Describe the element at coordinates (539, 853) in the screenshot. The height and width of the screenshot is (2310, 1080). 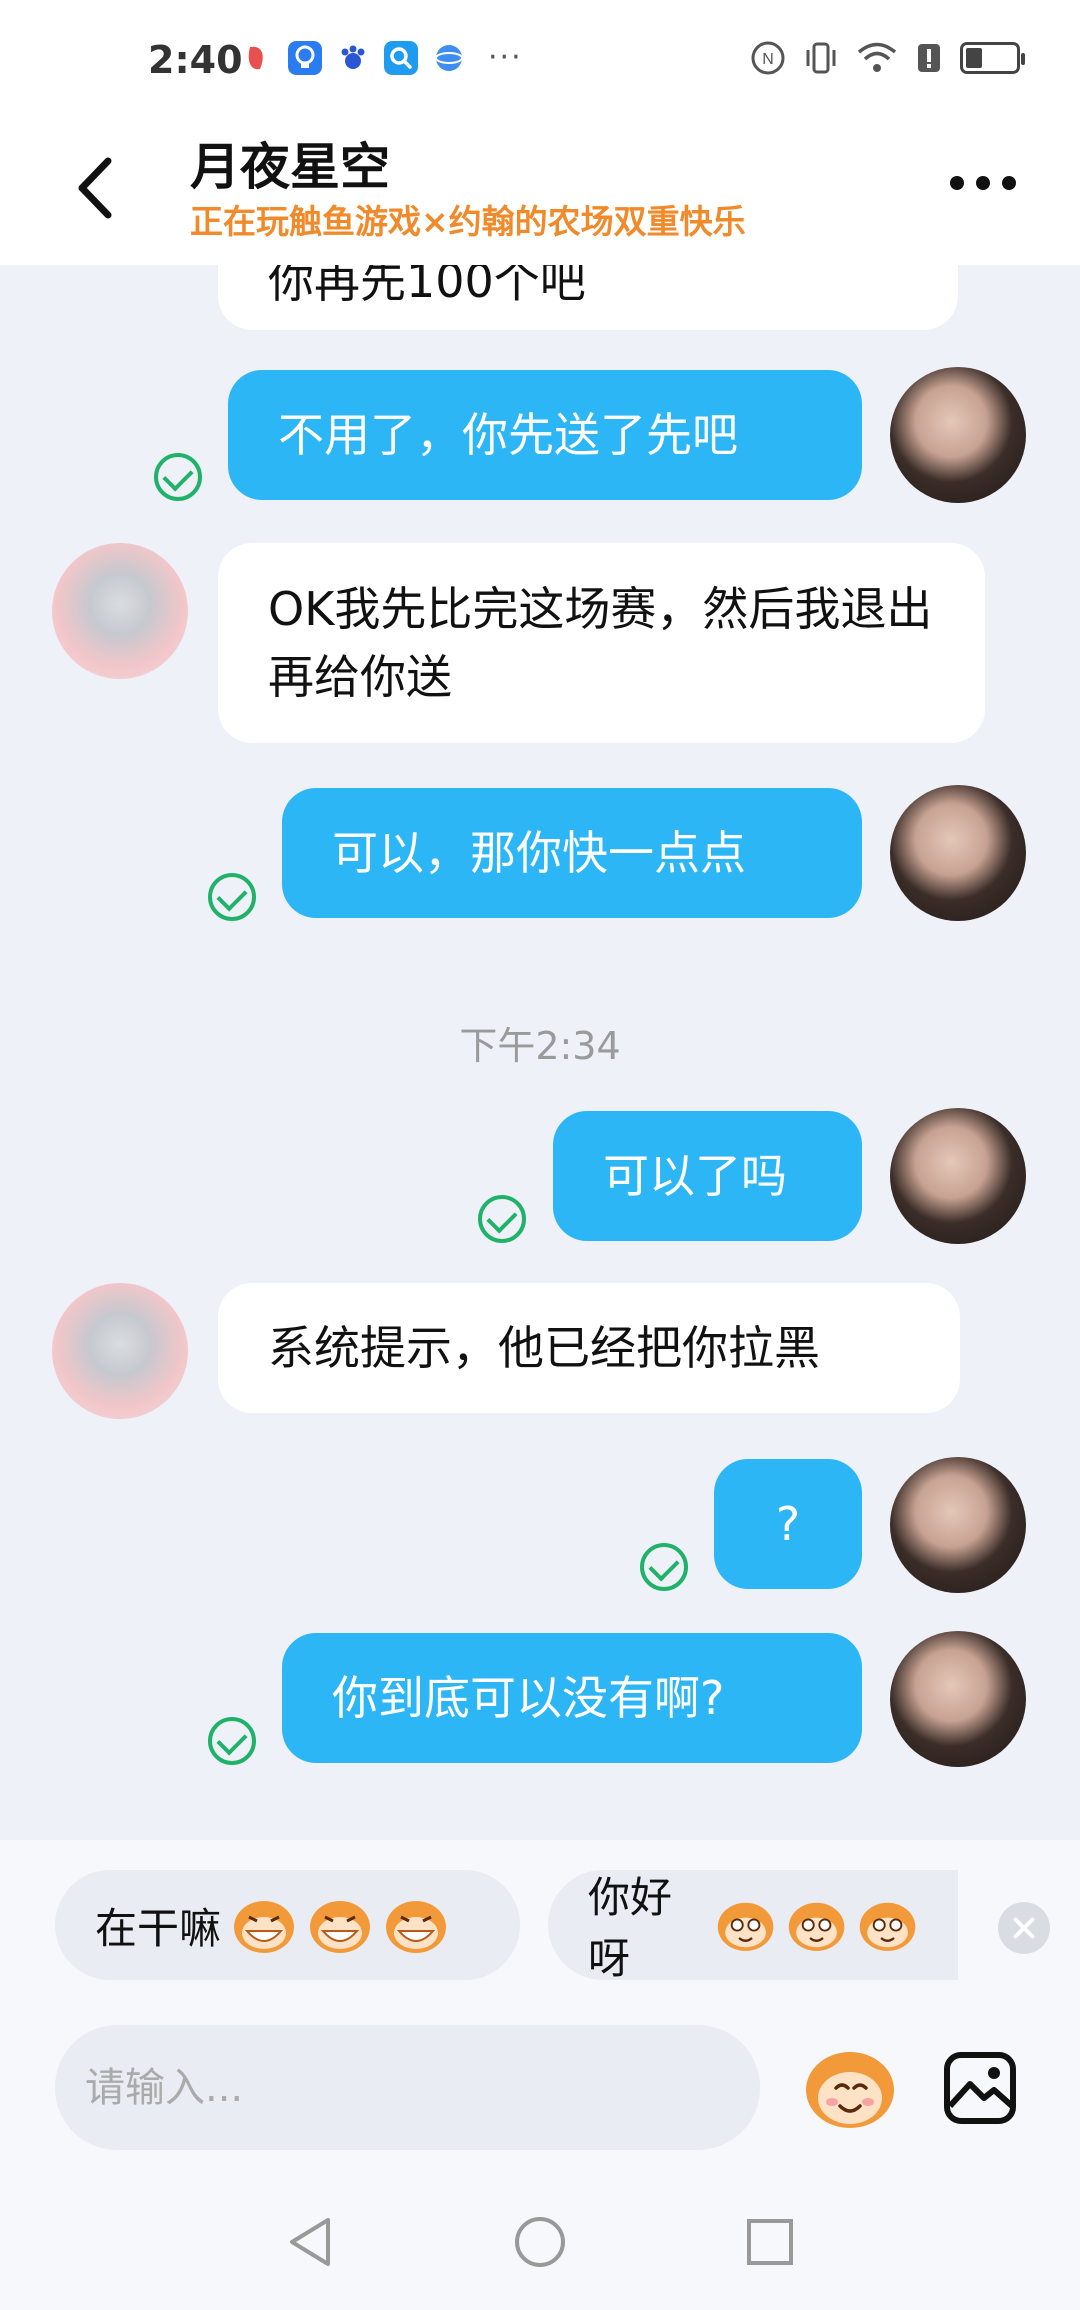
I see `message-text: 可以，那你快一点点` at that location.